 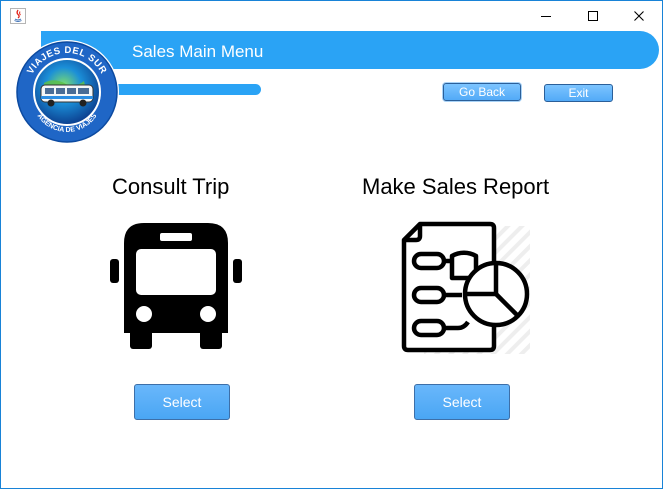 I want to click on close-icon, so click(x=639, y=16).